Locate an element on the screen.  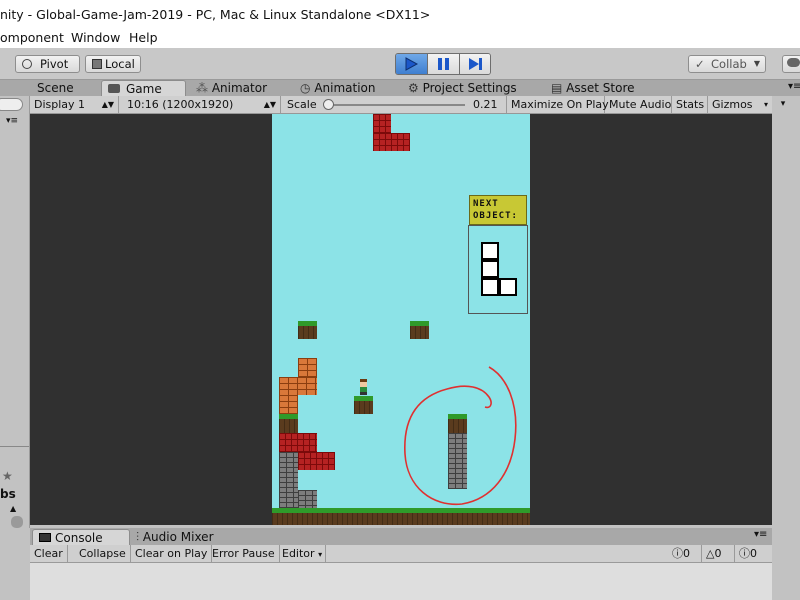
tab-scene: Scene is located at coordinates (55, 88).